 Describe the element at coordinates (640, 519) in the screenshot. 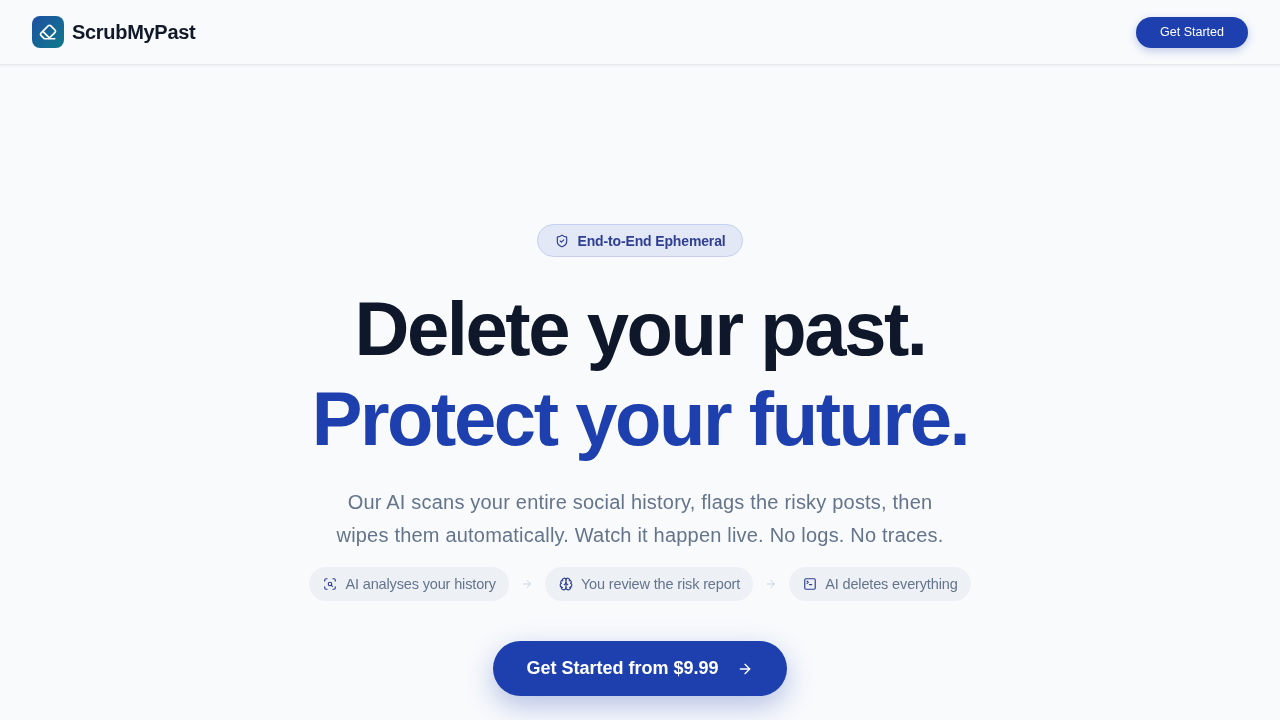

I see `hero-description: Our AI scans your entire social history, flags the risky posts, then wipes them automatically. Watch it happen live. No logs. No traces.` at that location.